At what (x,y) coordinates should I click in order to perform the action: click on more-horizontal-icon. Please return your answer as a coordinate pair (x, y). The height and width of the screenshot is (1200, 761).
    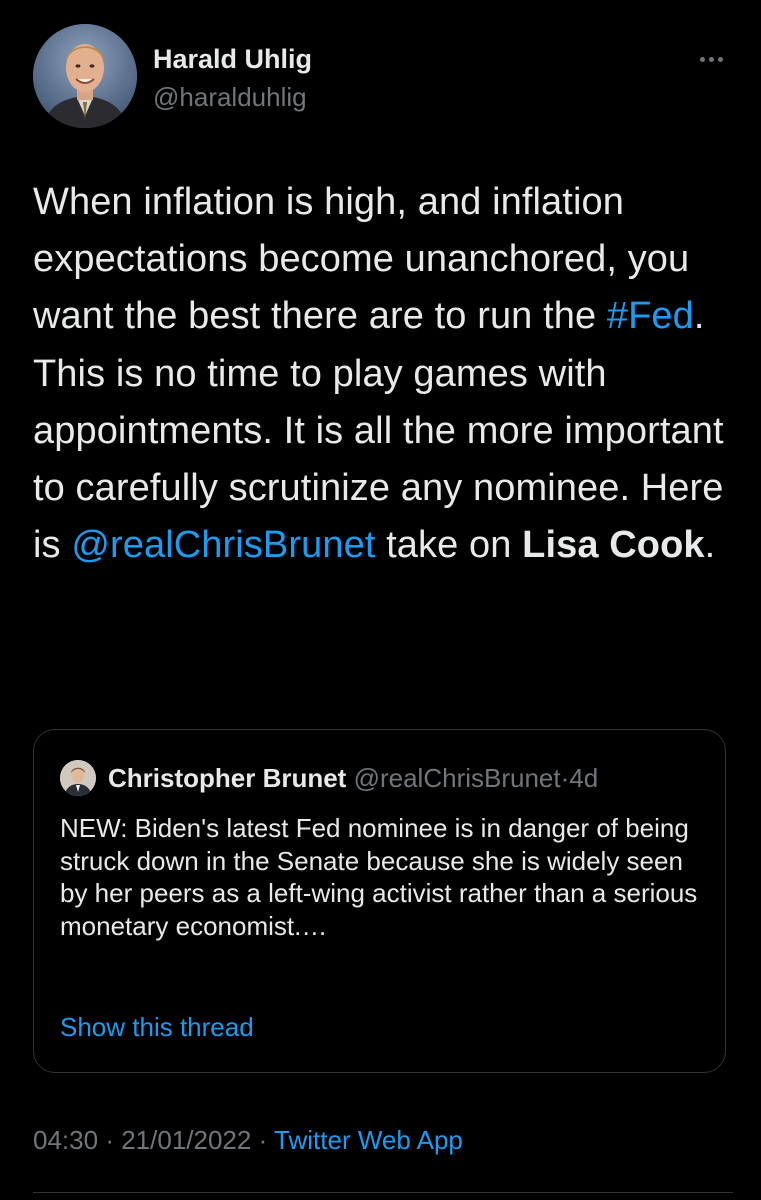
    Looking at the image, I should click on (702, 59).